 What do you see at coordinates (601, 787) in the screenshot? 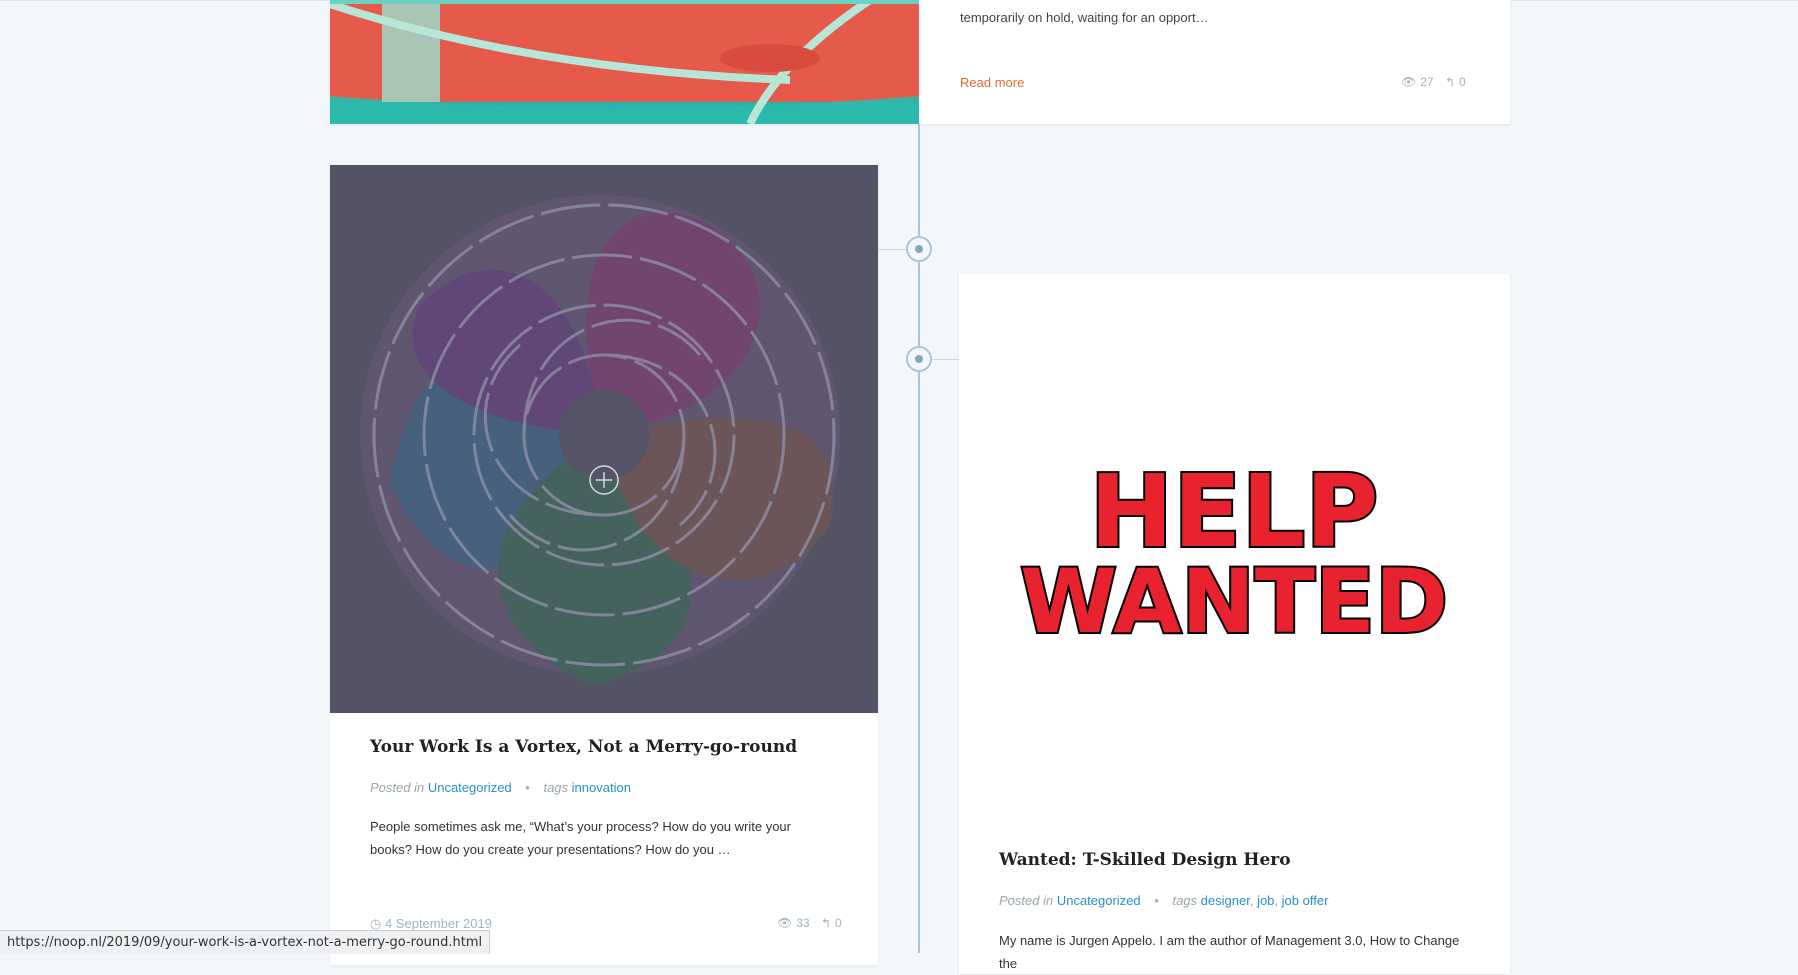
I see `tag-link: innovation` at bounding box center [601, 787].